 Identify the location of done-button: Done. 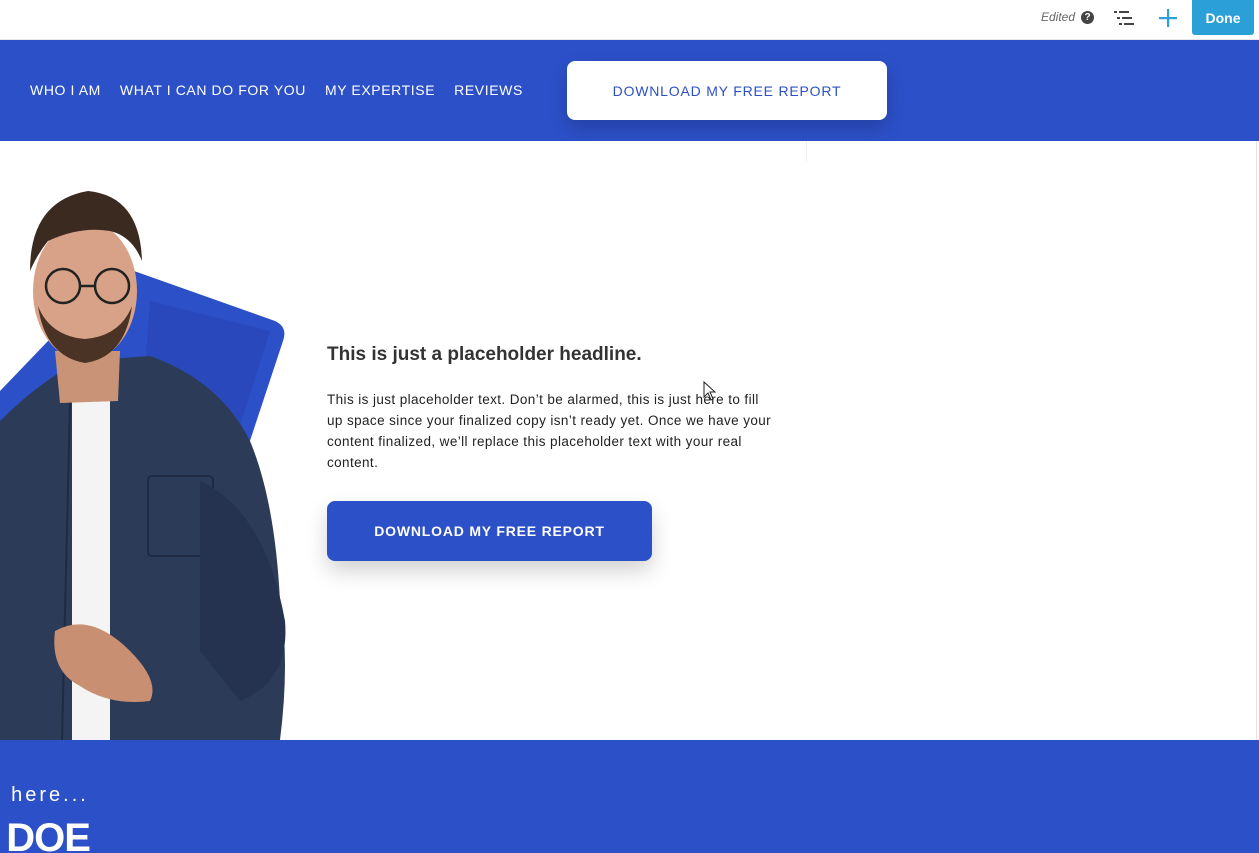
(1223, 17).